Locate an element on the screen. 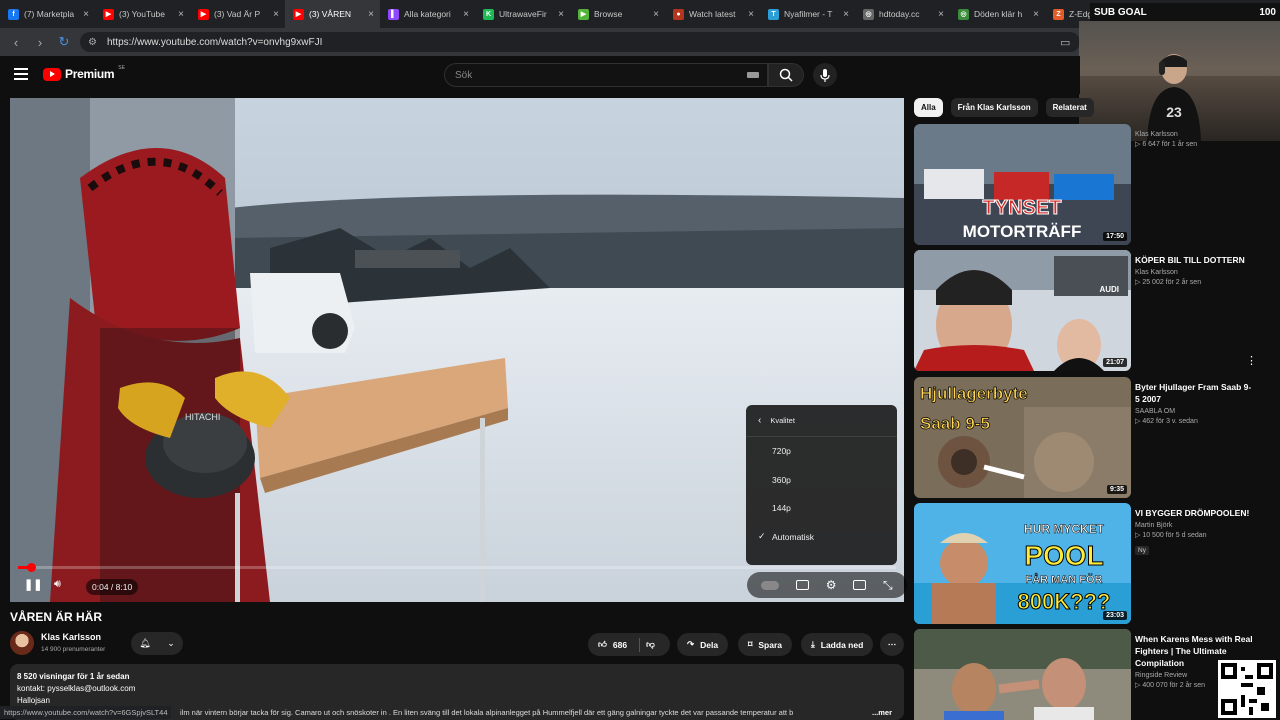 Image resolution: width=1280 pixels, height=720 pixels. browser-tab: T Nyafilmer - T × is located at coordinates (807, 14).